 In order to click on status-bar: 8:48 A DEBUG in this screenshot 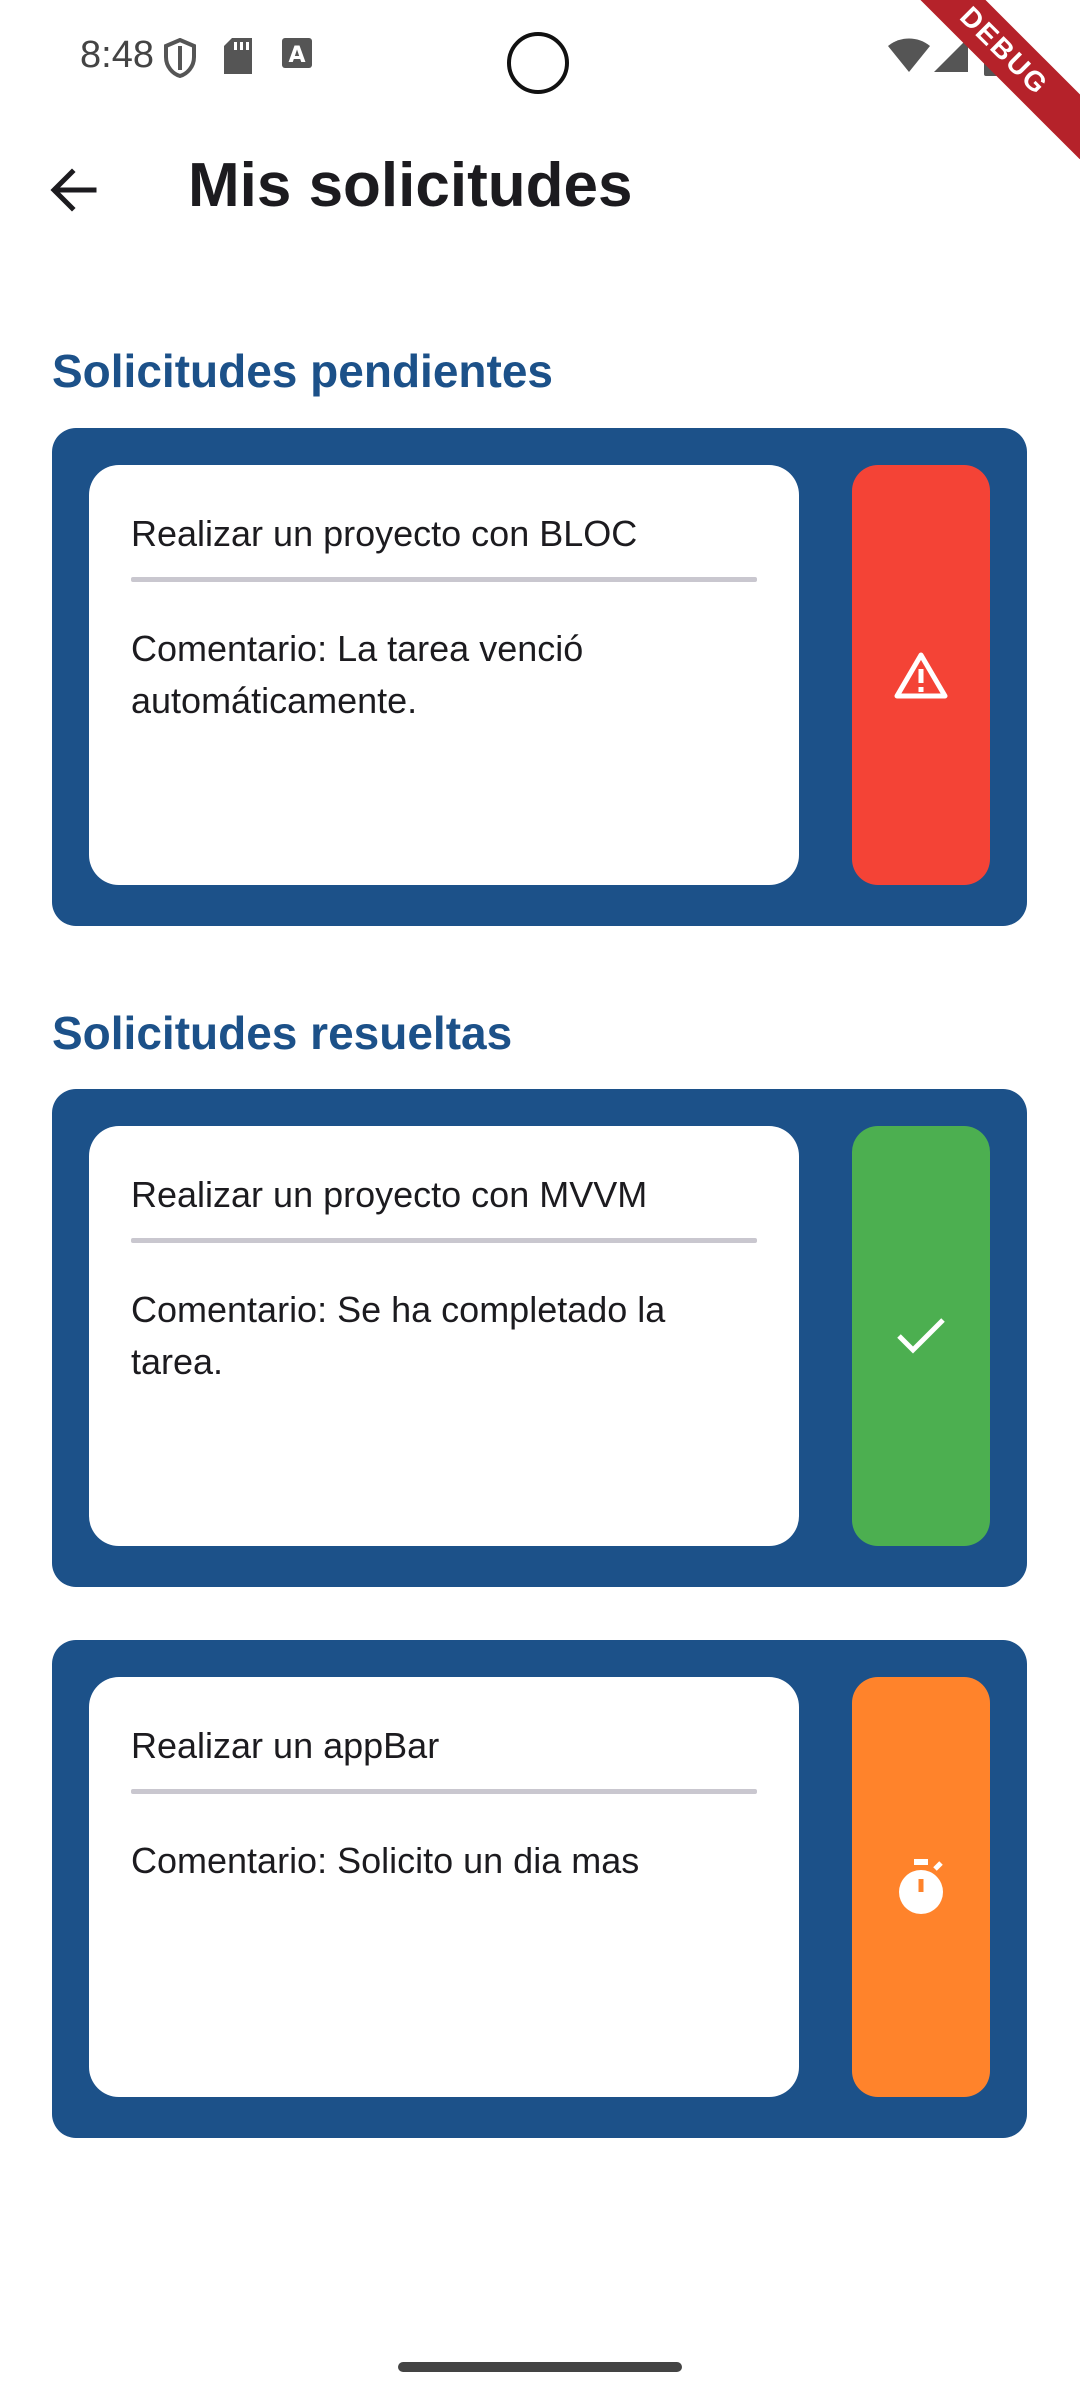, I will do `click(540, 80)`.